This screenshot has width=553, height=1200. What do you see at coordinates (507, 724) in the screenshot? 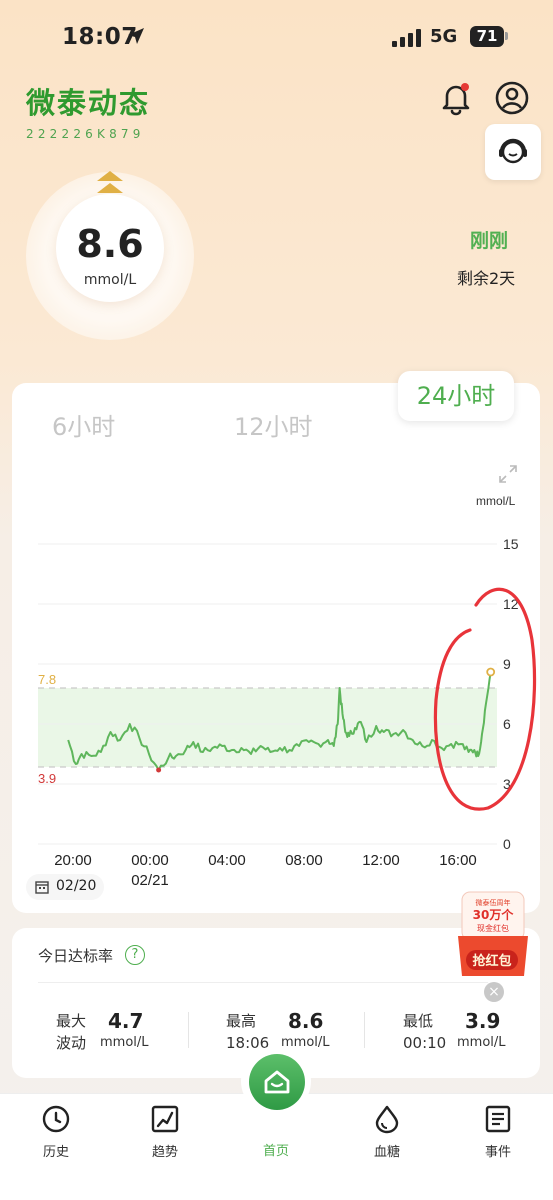
I see `y-tick-label: 6` at bounding box center [507, 724].